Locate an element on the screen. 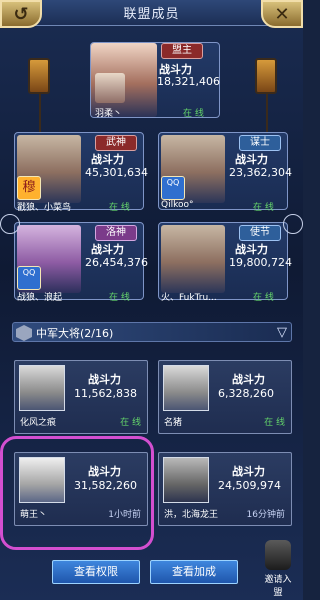  member-card: 战斗力 11,562,838 化风之痕 在 线 is located at coordinates (81, 397).